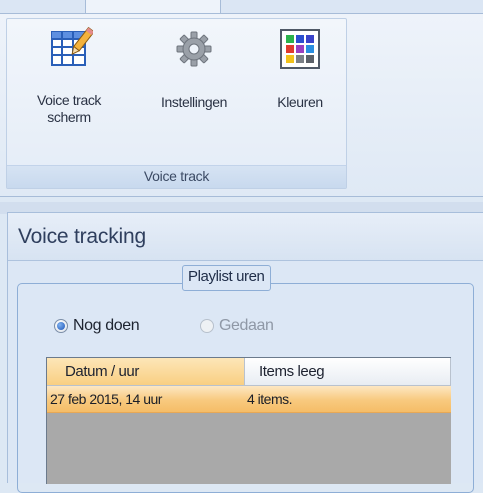  I want to click on gear-icon, so click(194, 49).